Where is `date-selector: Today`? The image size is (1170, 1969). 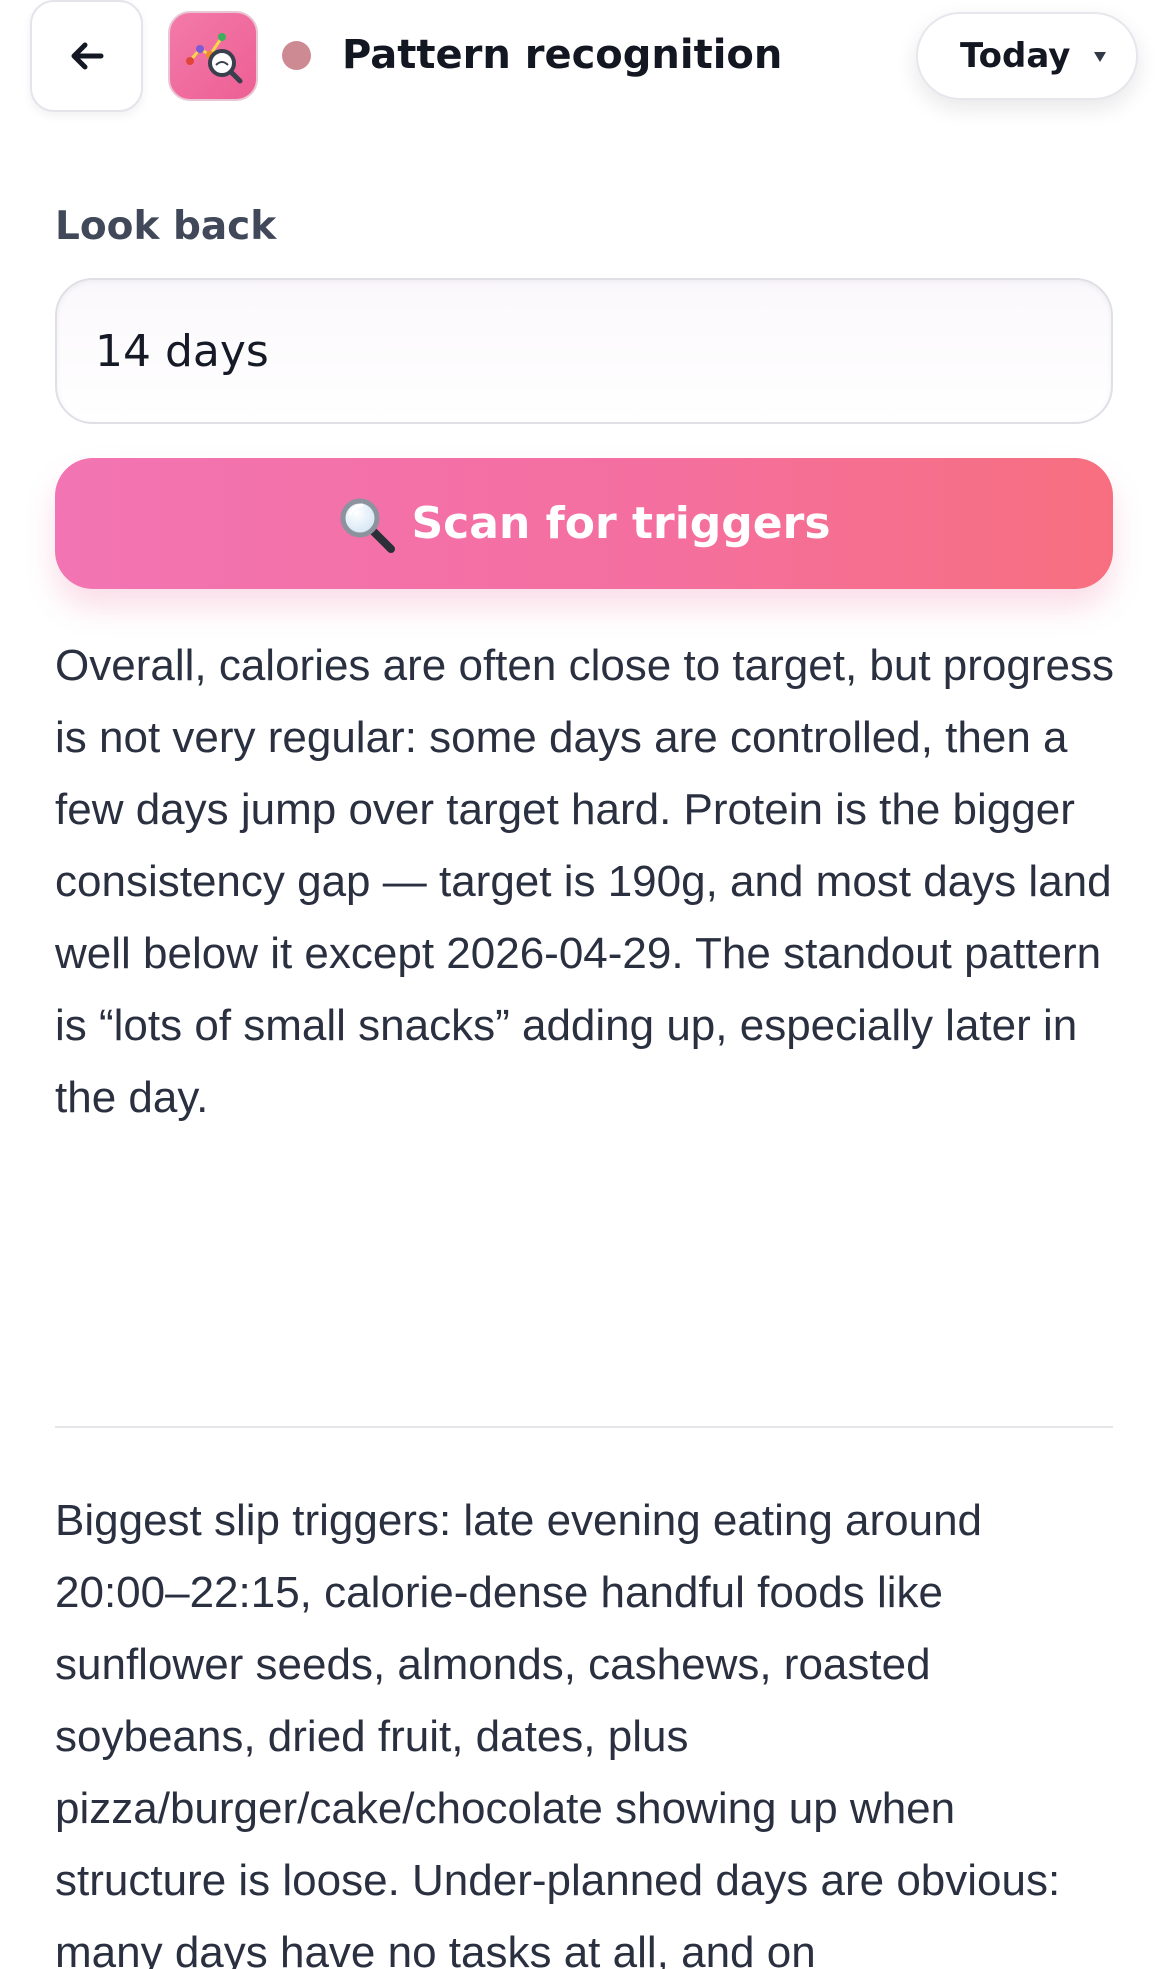
date-selector: Today is located at coordinates (1027, 56).